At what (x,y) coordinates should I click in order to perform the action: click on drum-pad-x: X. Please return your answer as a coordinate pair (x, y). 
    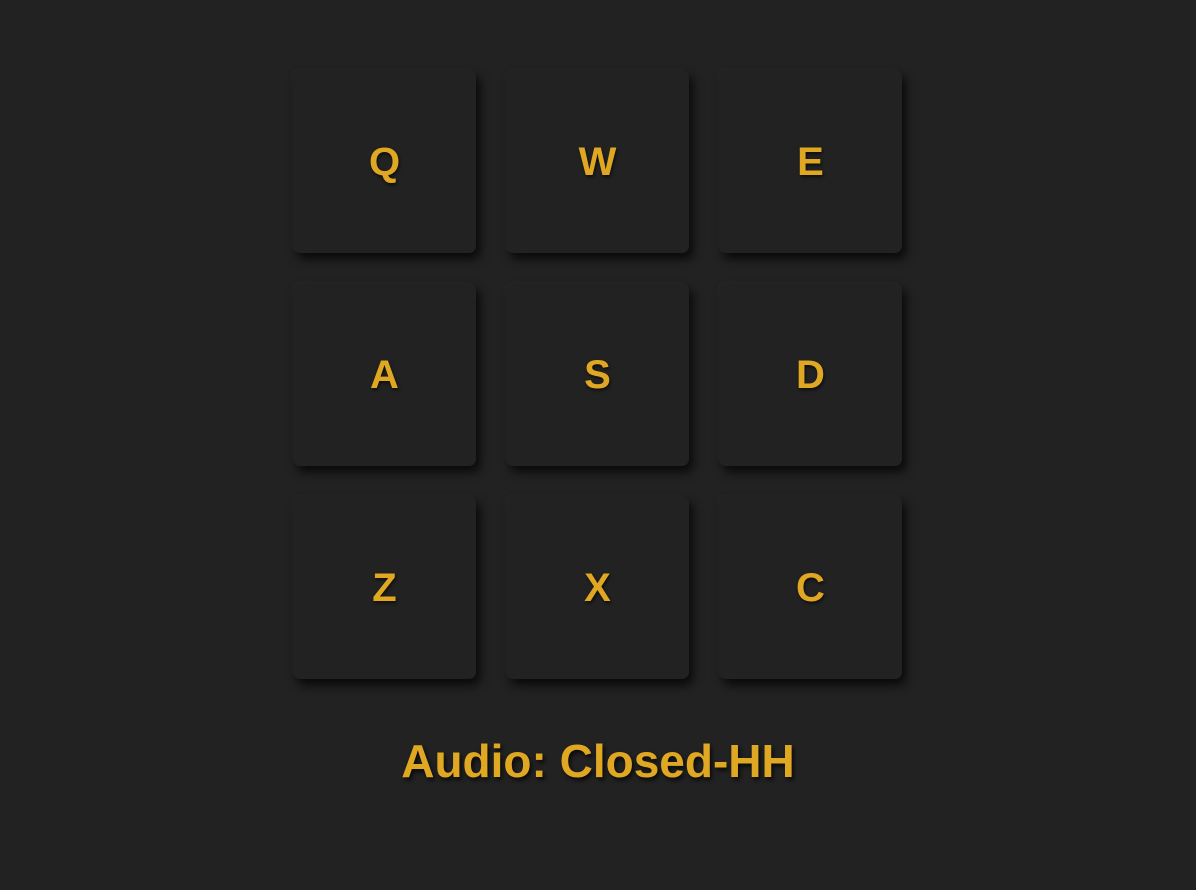
    Looking at the image, I should click on (597, 587).